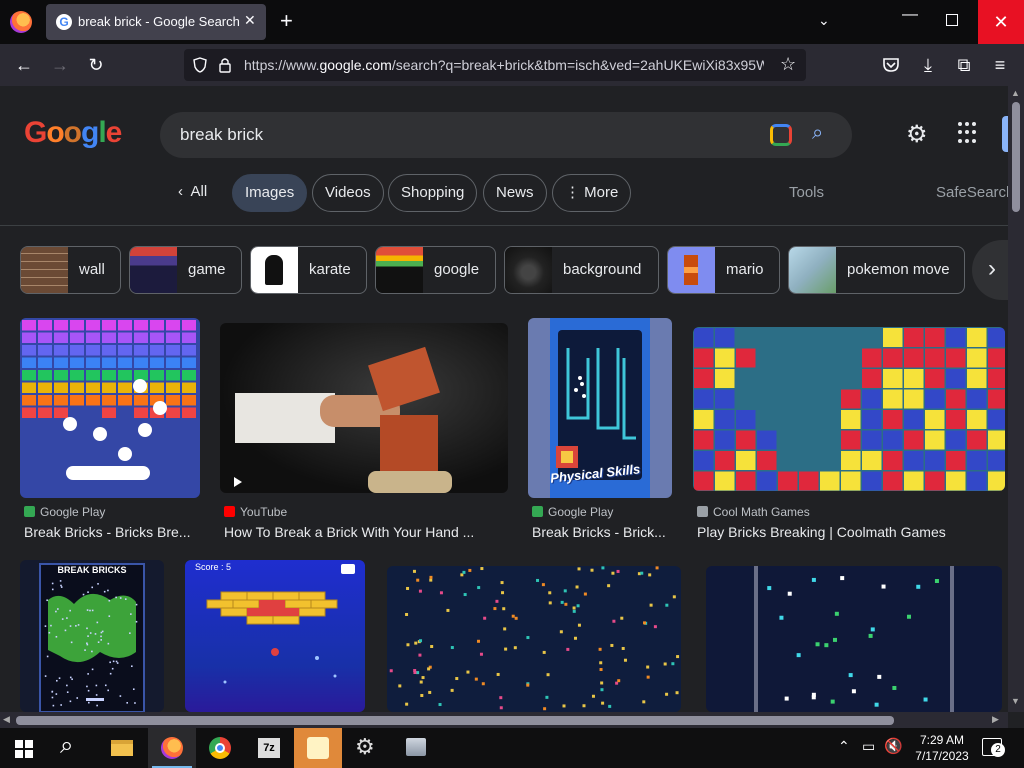 The image size is (1024, 768). I want to click on tab-more: ⋮ More, so click(592, 193).